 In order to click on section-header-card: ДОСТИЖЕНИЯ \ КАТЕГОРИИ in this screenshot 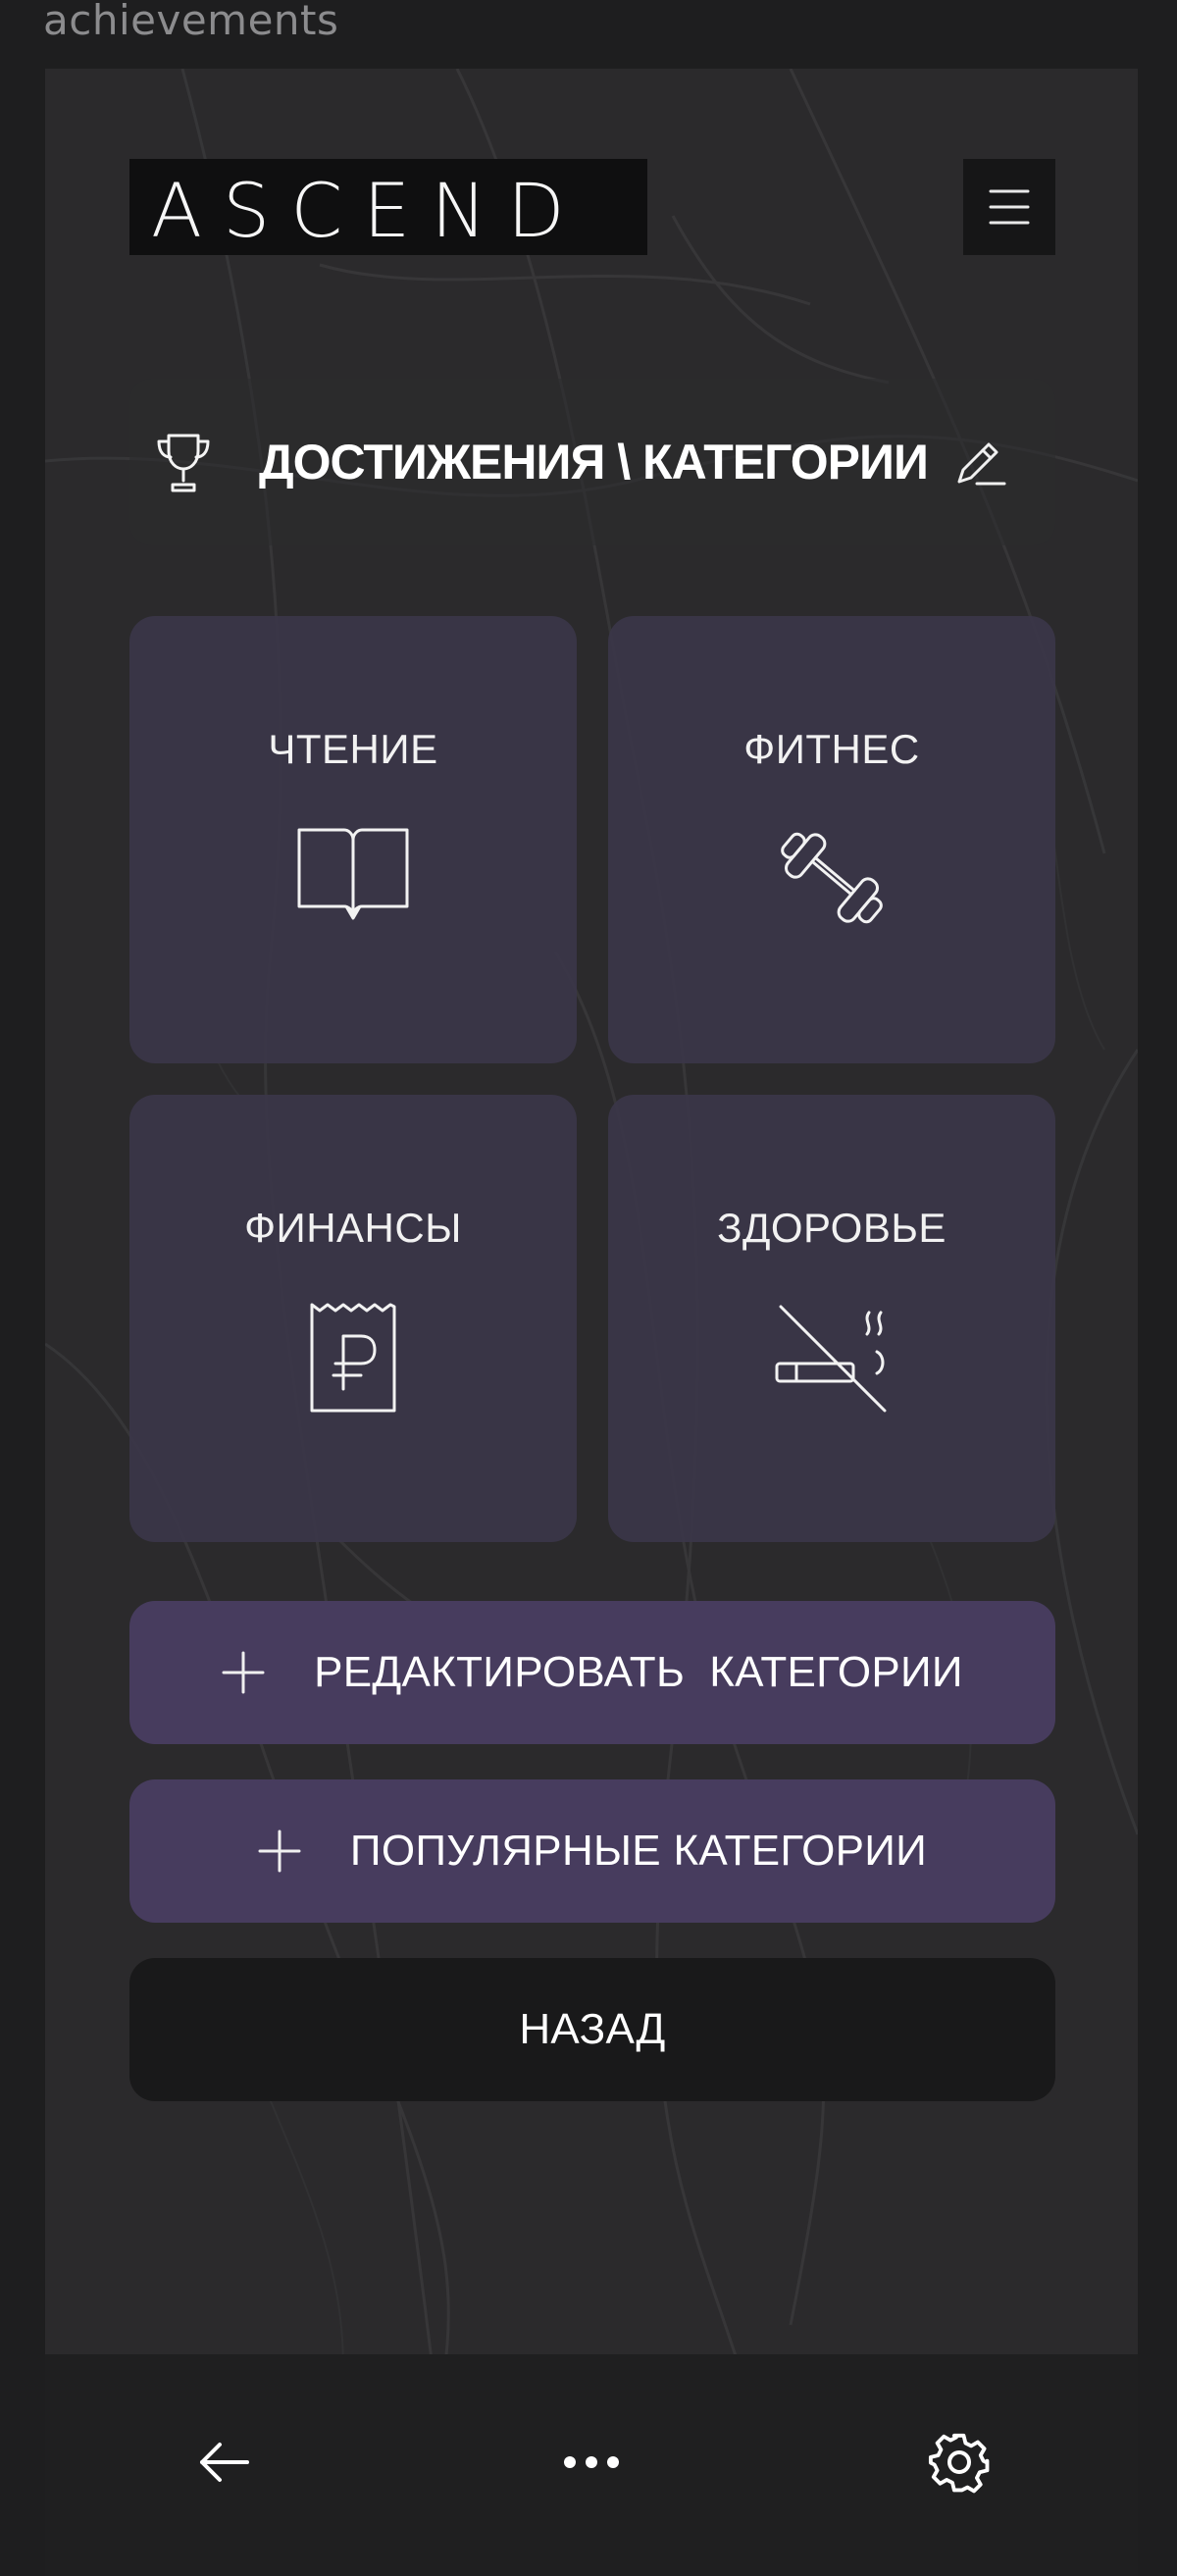, I will do `click(592, 462)`.